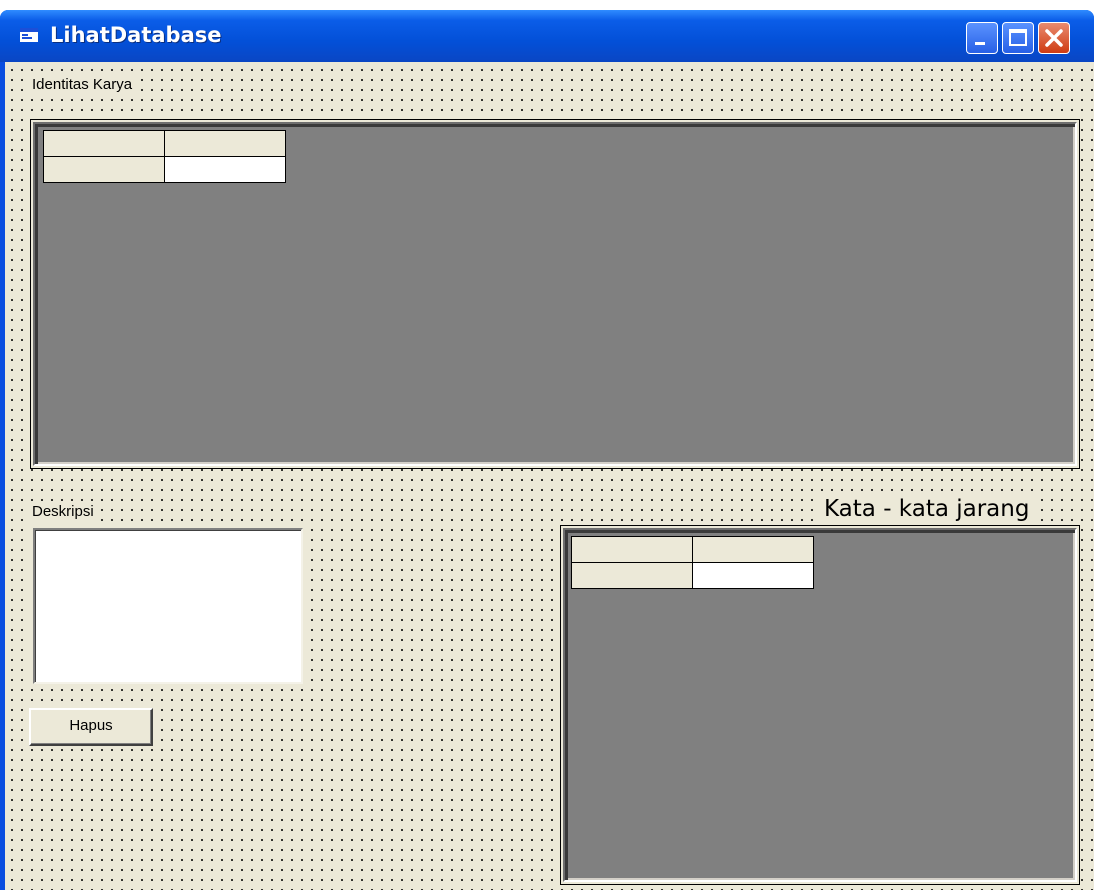 The image size is (1094, 890). I want to click on minimize-button, so click(982, 38).